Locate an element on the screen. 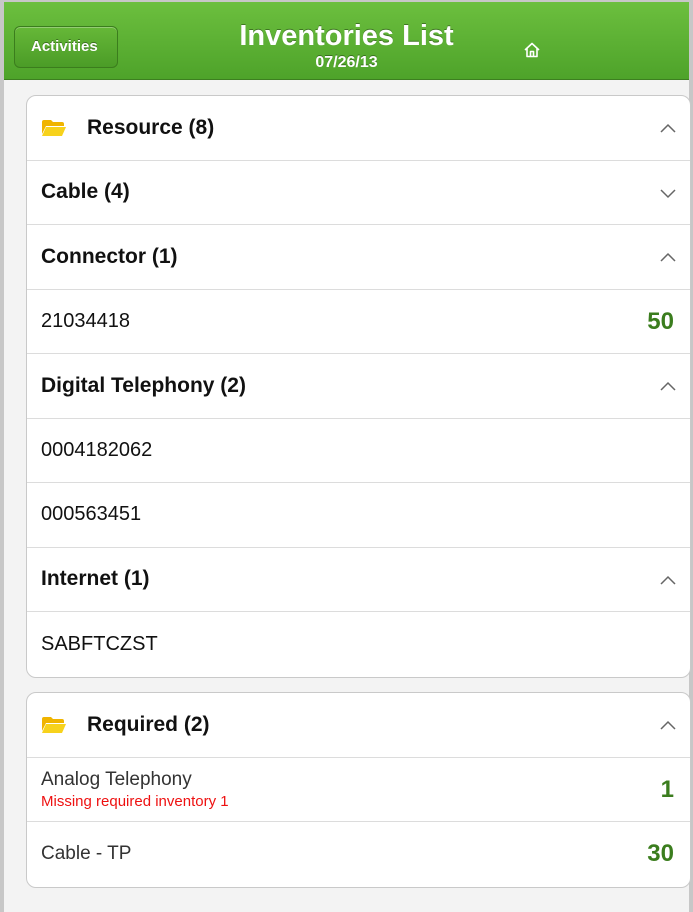 The height and width of the screenshot is (912, 693). required-group-label: Required (2) is located at coordinates (148, 724).